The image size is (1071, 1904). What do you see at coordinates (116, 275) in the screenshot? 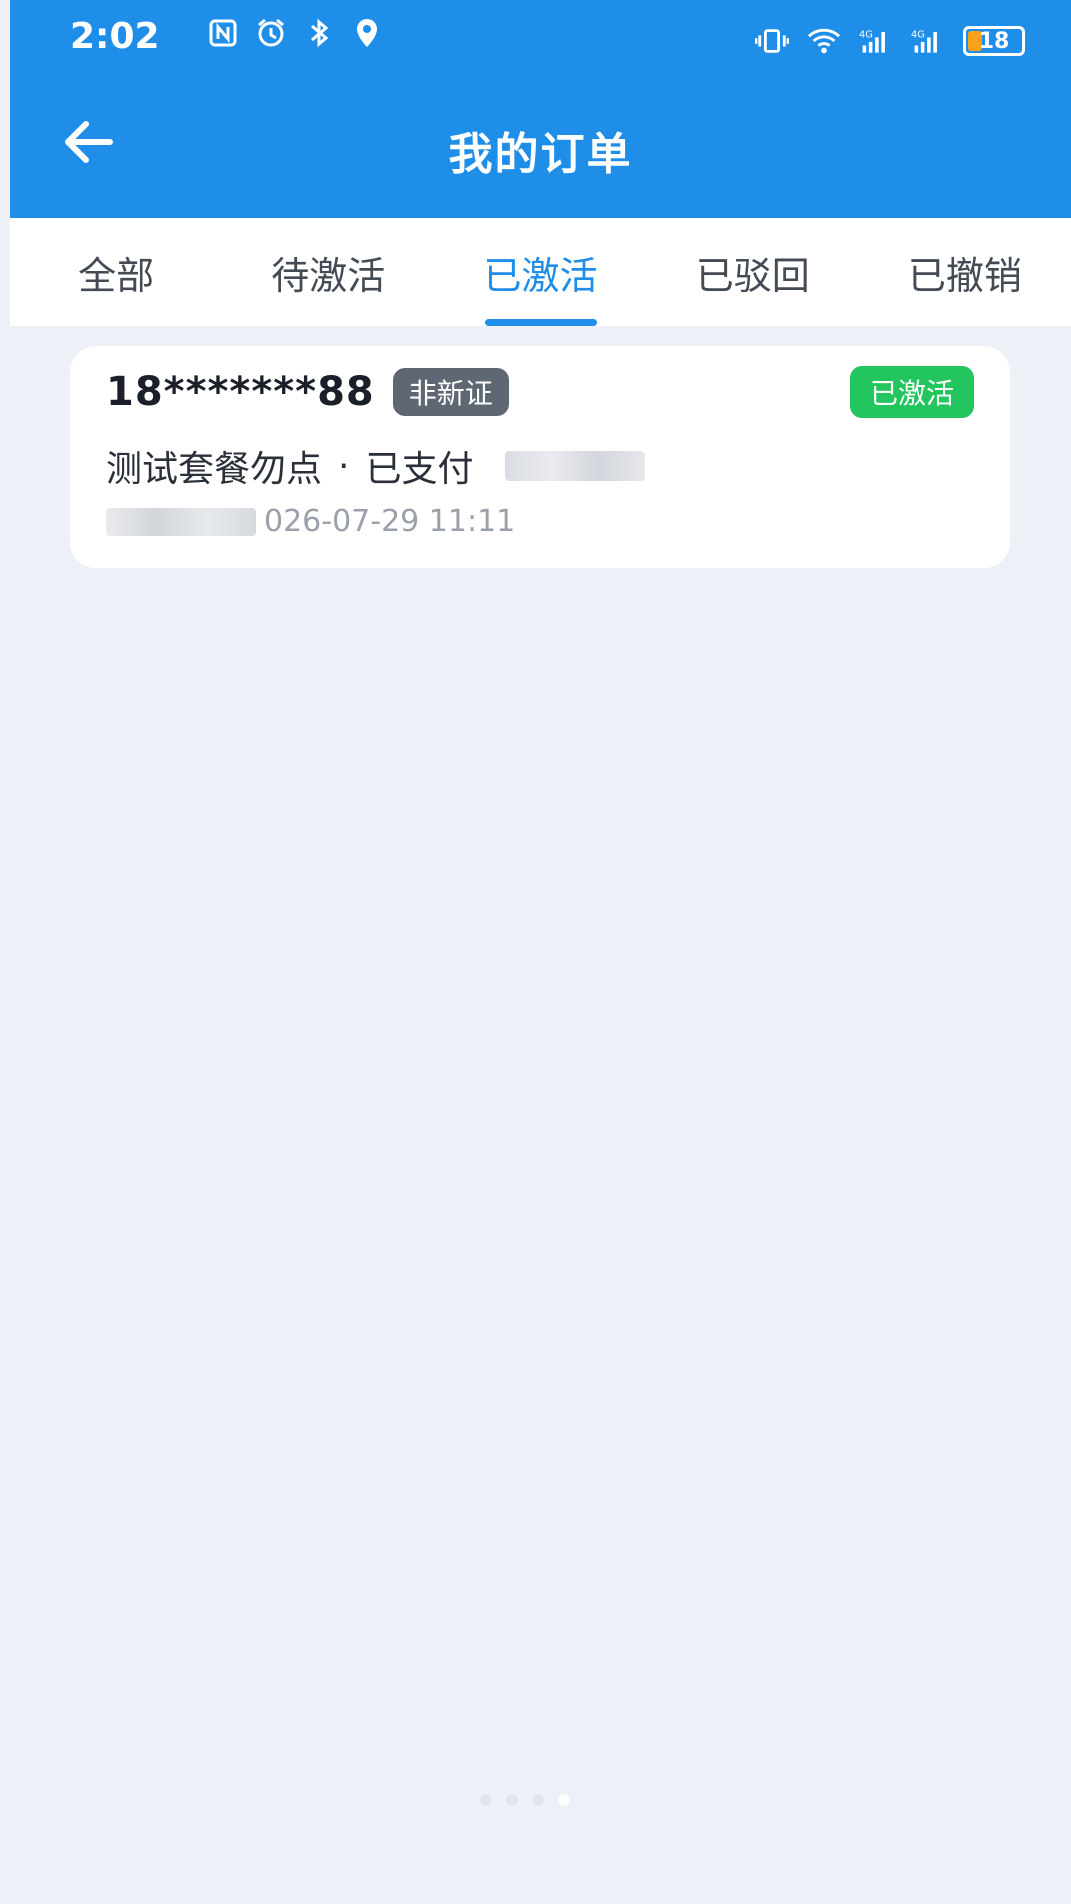
I see `tab-label: 全部` at bounding box center [116, 275].